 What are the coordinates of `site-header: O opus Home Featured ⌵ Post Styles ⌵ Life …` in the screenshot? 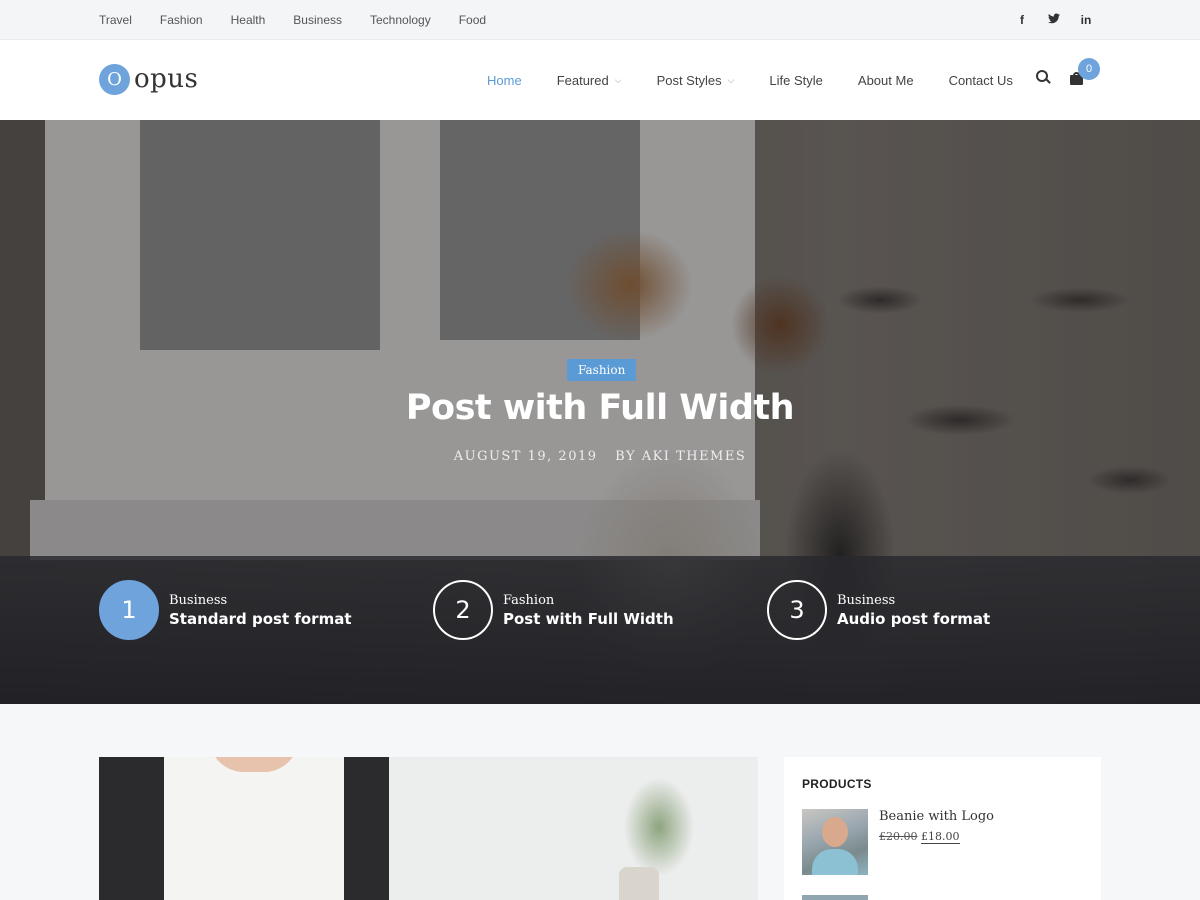 It's located at (600, 80).